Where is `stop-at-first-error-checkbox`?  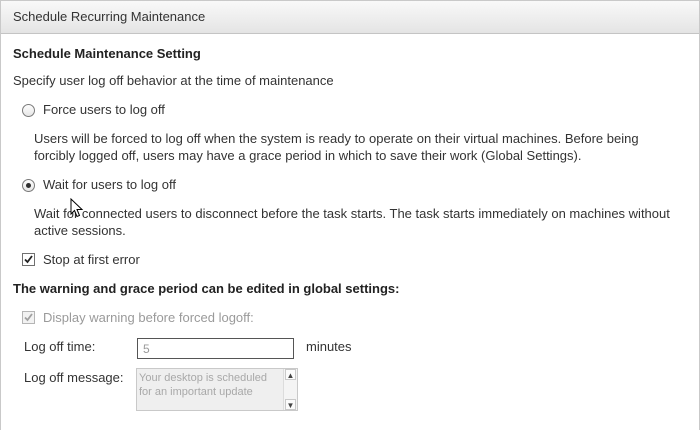
stop-at-first-error-checkbox is located at coordinates (28, 259).